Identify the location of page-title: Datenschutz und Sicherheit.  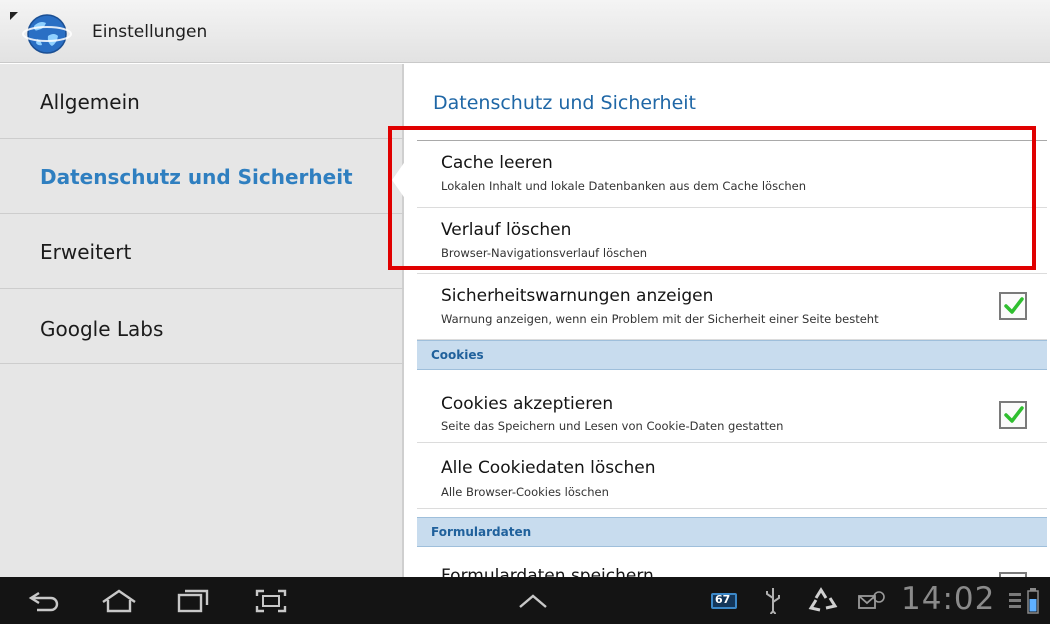
(564, 103).